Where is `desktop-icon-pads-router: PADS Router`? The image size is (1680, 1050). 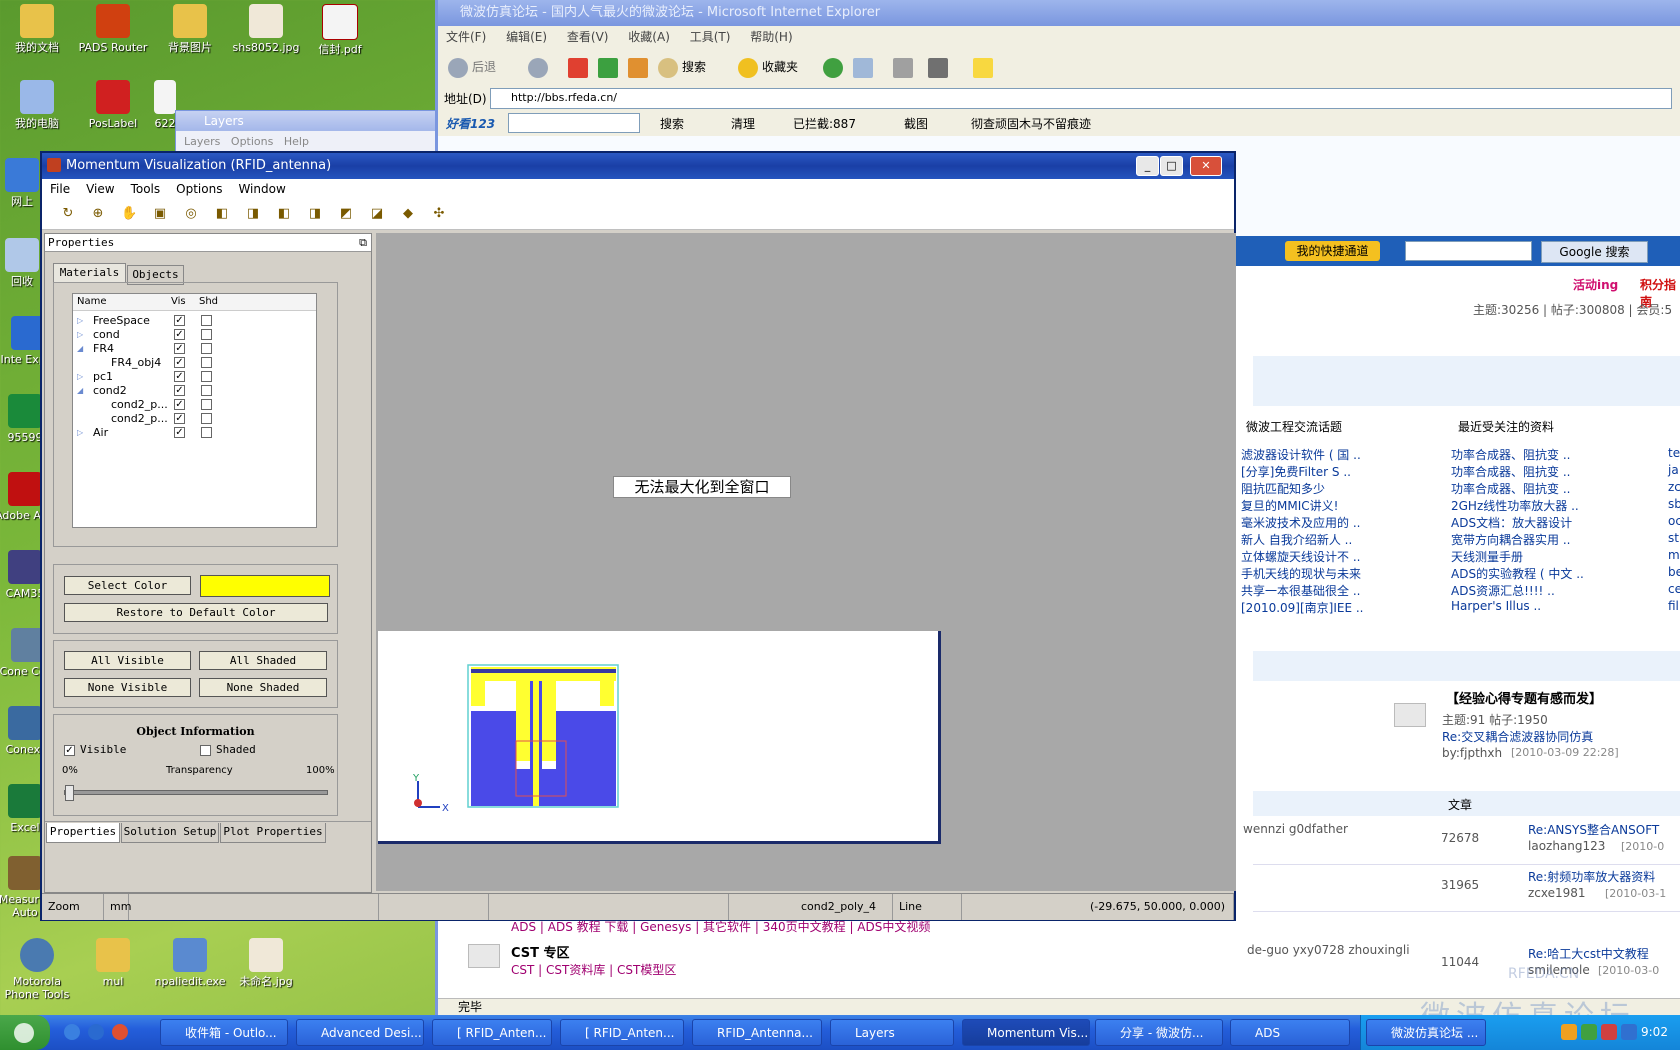
desktop-icon-pads-router: PADS Router is located at coordinates (113, 29).